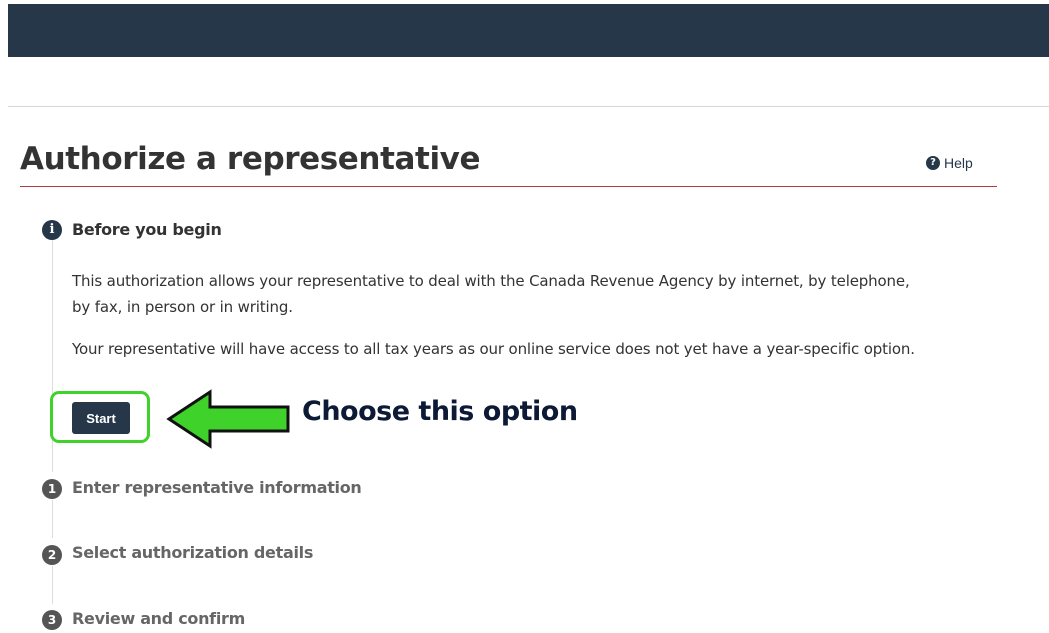 The image size is (1049, 633). Describe the element at coordinates (958, 163) in the screenshot. I see `help-label: Help` at that location.